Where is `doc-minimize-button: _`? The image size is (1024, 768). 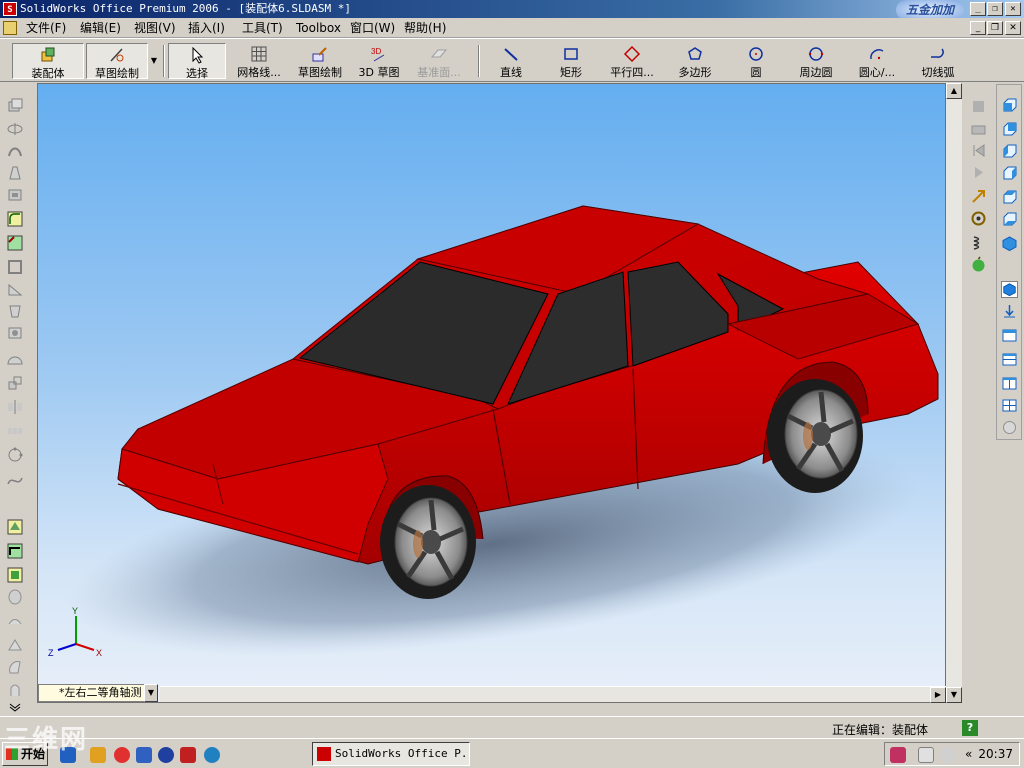
doc-minimize-button: _ is located at coordinates (978, 28).